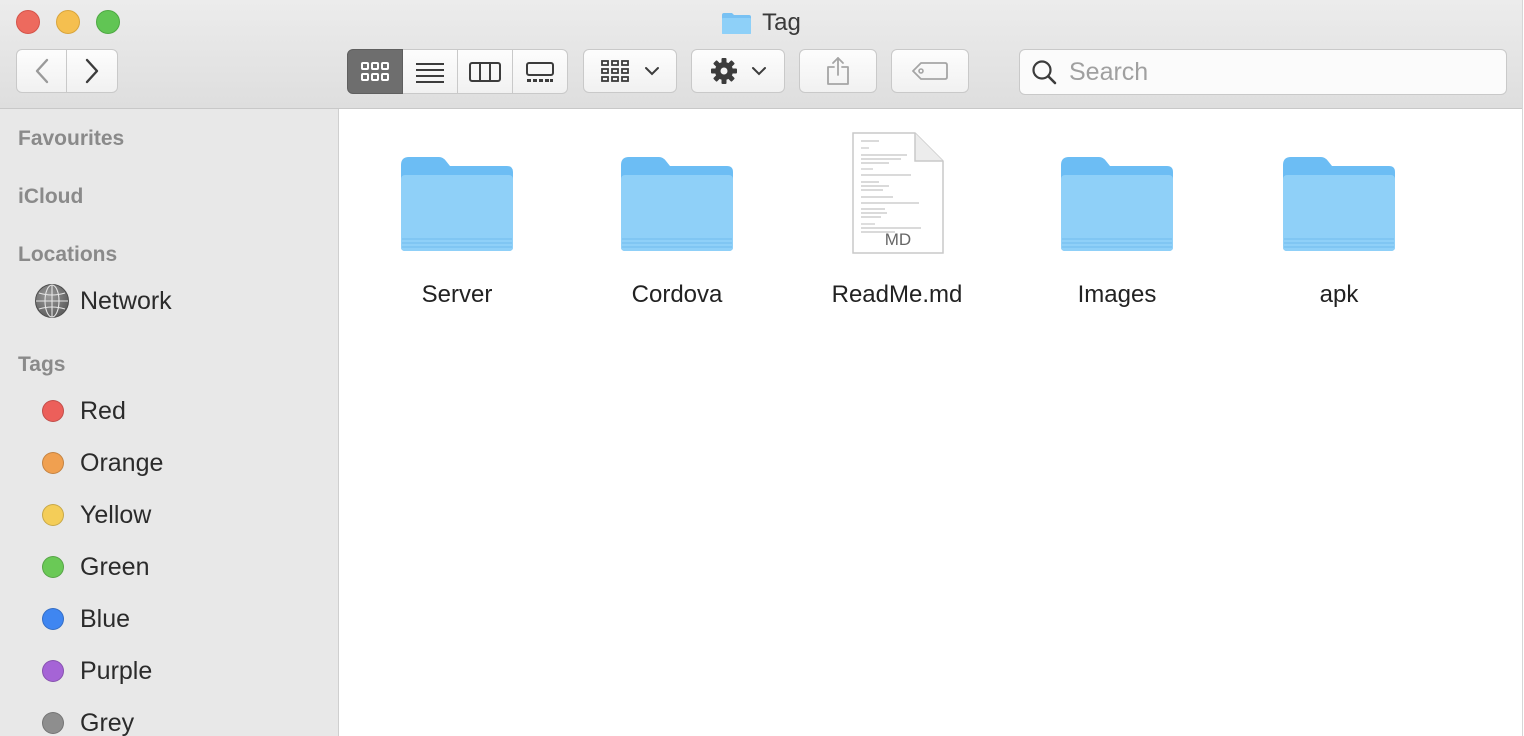 This screenshot has height=736, width=1524. I want to click on sidebar-item-label: Green, so click(115, 566).